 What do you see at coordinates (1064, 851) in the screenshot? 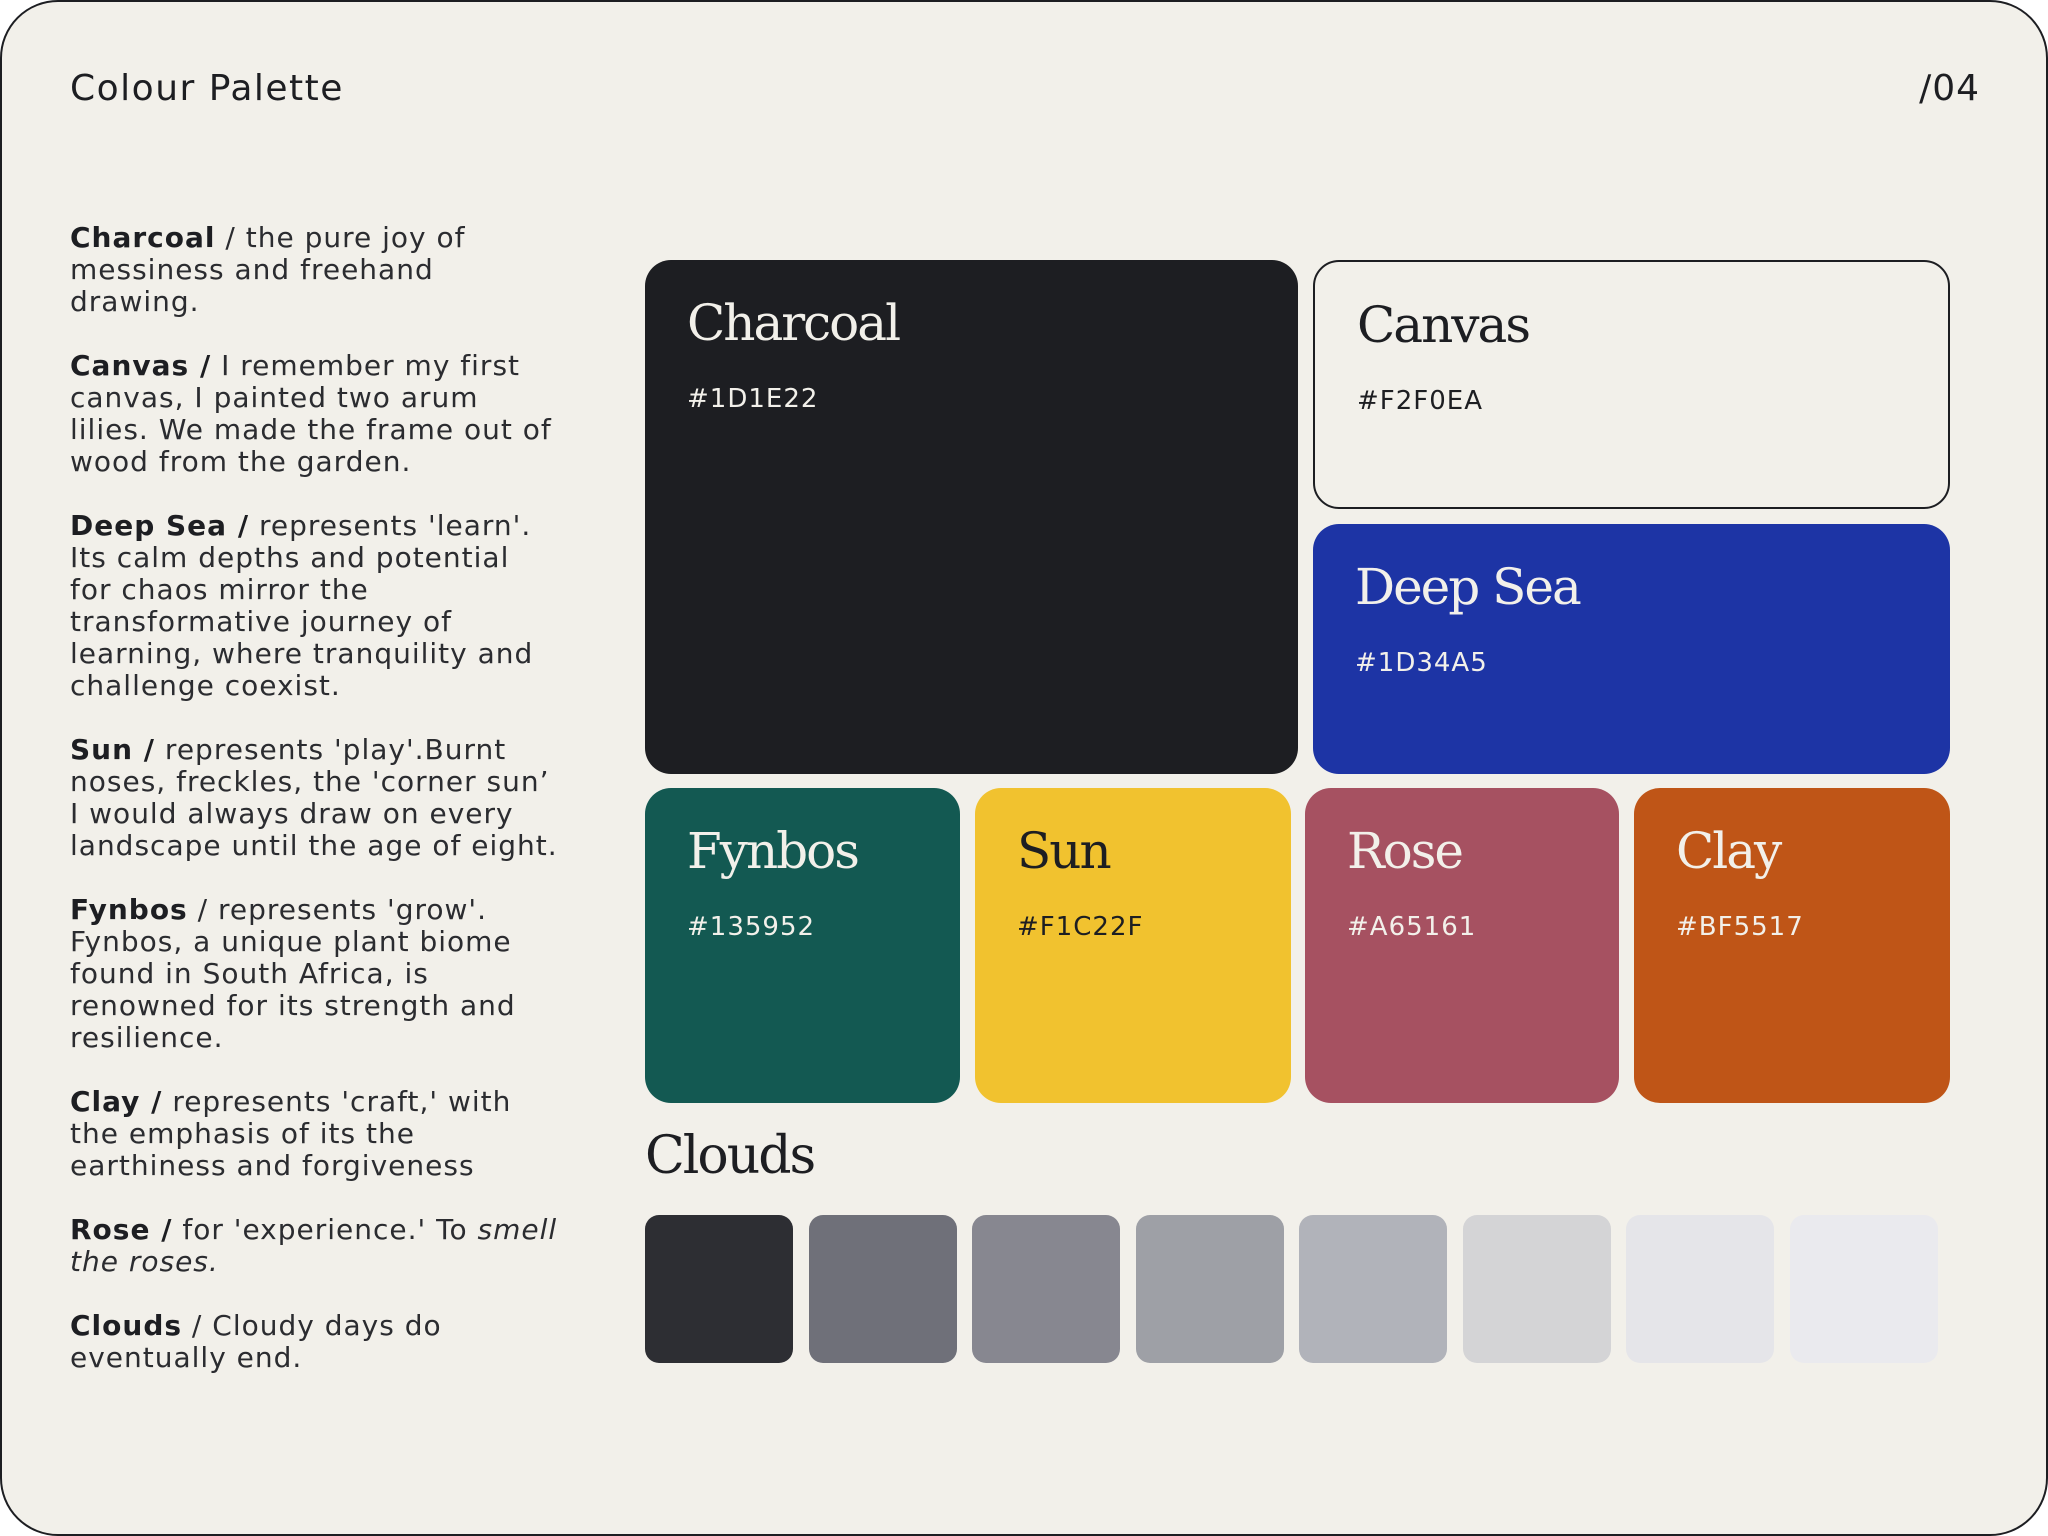
I see `swatch-name: Sun` at bounding box center [1064, 851].